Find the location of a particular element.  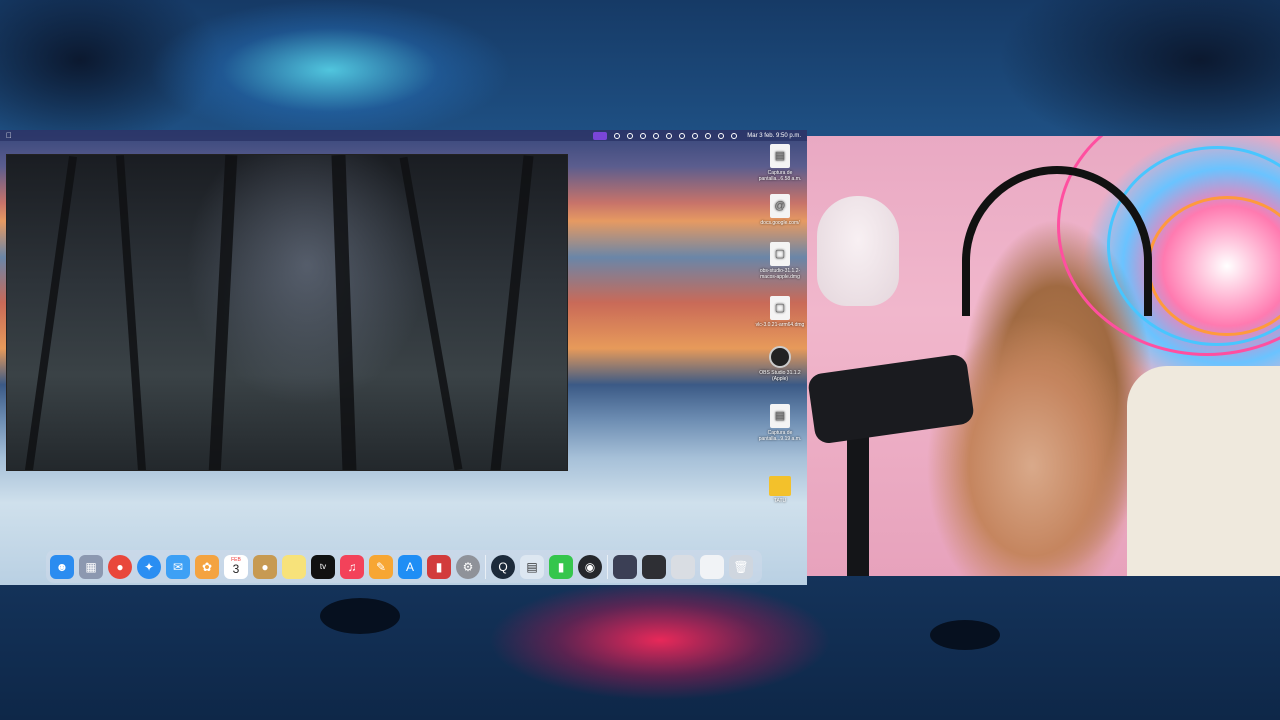

photos-icon: ✿ is located at coordinates (207, 566).